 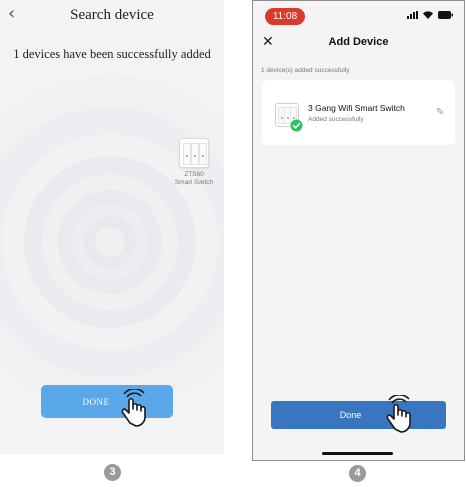 I want to click on device-status: Added successfully, so click(x=336, y=119).